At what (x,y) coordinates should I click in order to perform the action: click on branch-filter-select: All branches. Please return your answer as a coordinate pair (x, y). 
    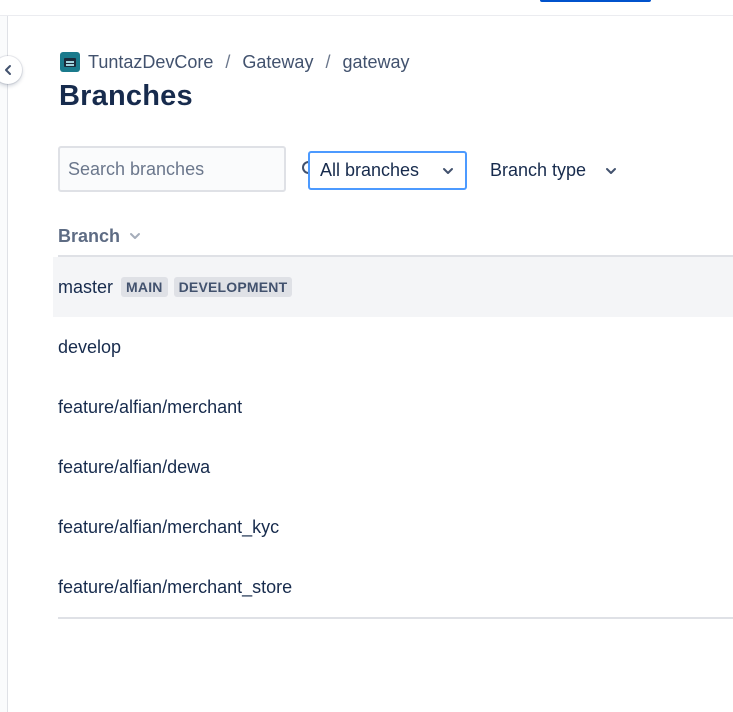
    Looking at the image, I should click on (387, 170).